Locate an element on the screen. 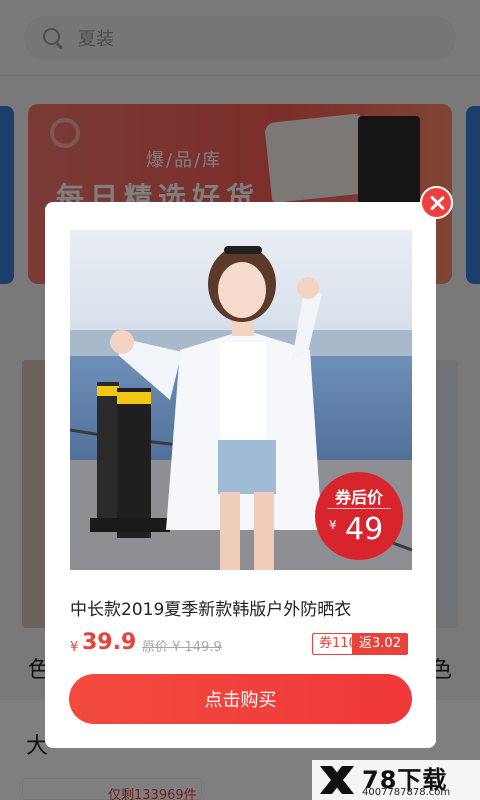 The height and width of the screenshot is (800, 480). watermark: 78下载 4007787878.com is located at coordinates (396, 780).